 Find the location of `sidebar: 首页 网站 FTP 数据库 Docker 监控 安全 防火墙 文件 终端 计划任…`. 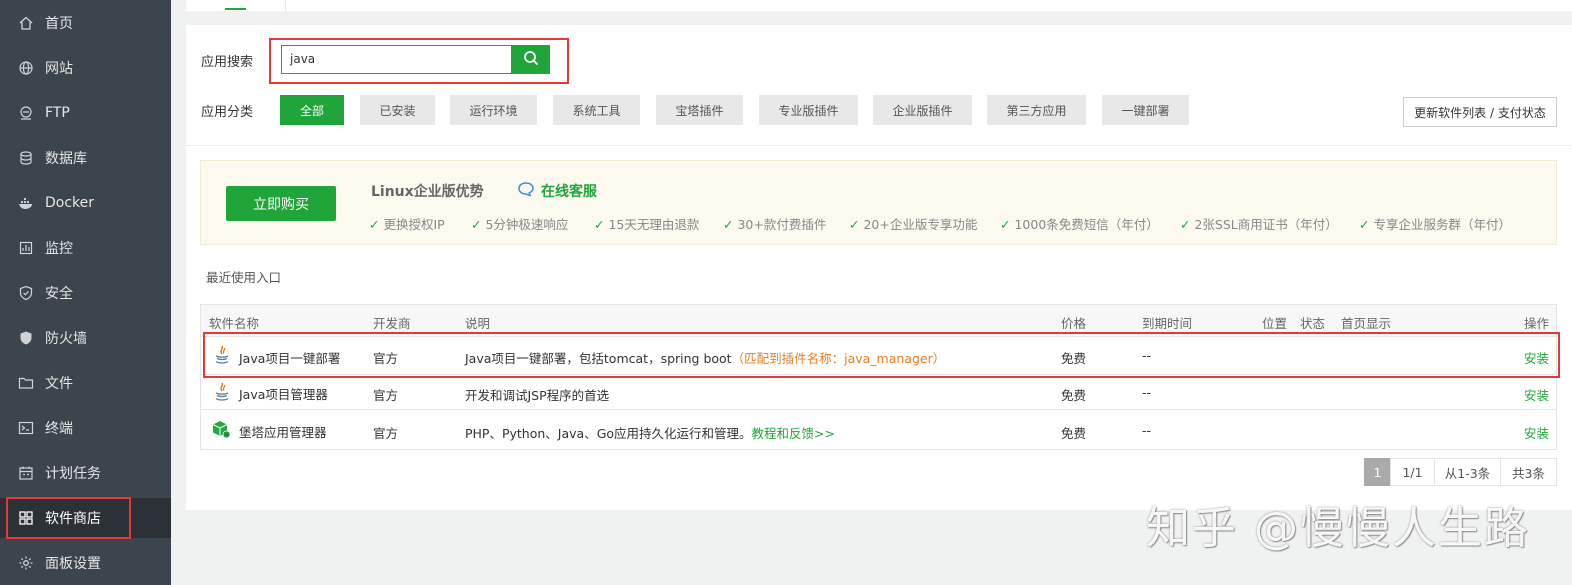

sidebar: 首页 网站 FTP 数据库 Docker 监控 安全 防火墙 文件 终端 计划任… is located at coordinates (85, 292).